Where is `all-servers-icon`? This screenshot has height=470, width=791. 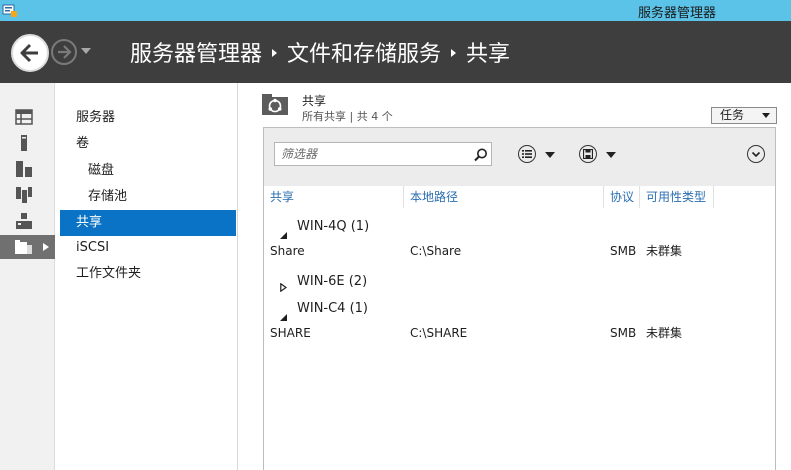 all-servers-icon is located at coordinates (24, 169).